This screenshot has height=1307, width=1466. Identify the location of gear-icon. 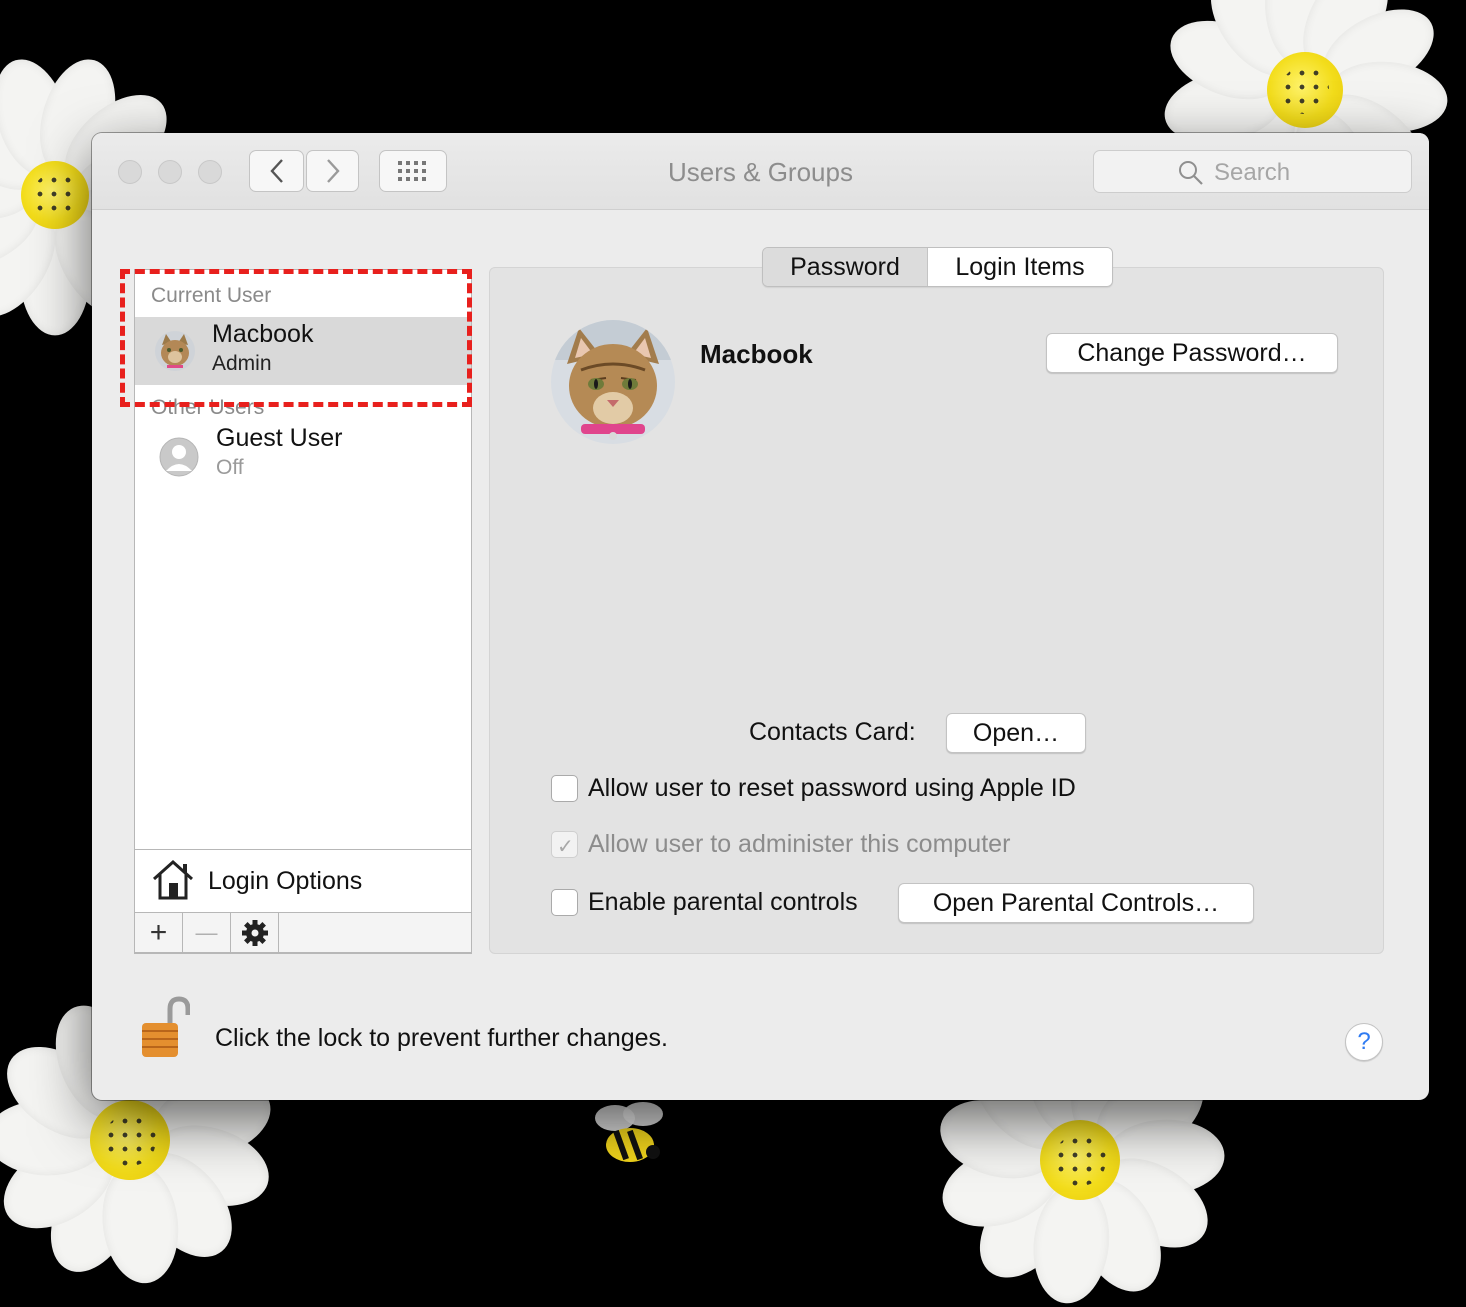
(254, 932).